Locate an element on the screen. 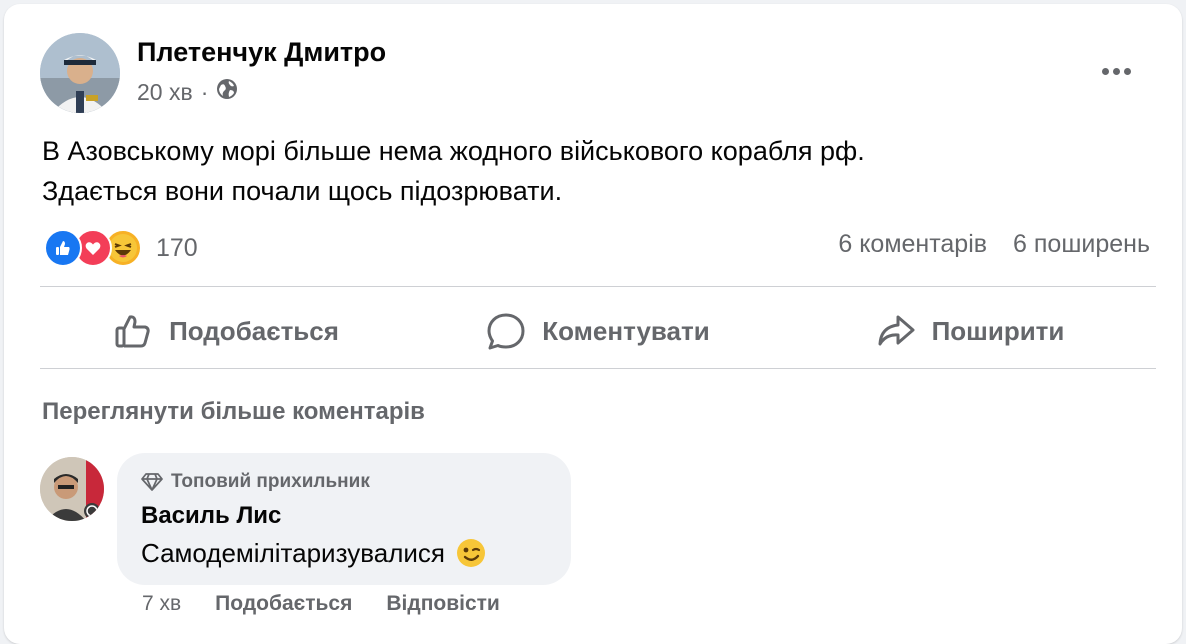 The image size is (1186, 644). like-button: Подобається is located at coordinates (226, 331).